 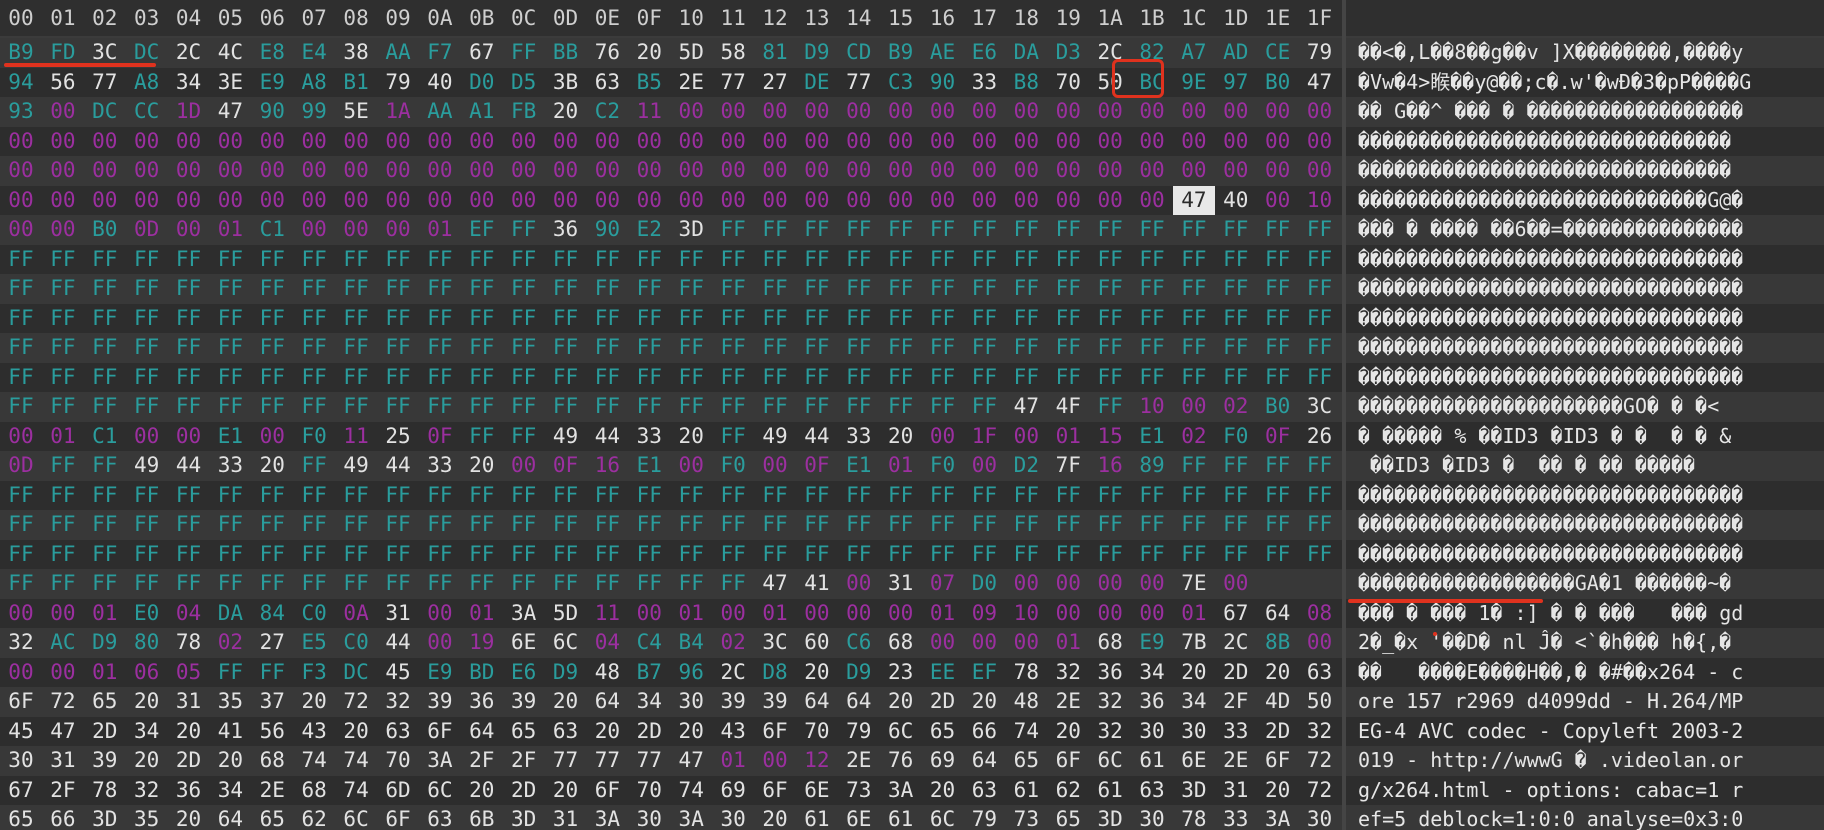 What do you see at coordinates (1278, 731) in the screenshot?
I see `hex-byte: 2D` at bounding box center [1278, 731].